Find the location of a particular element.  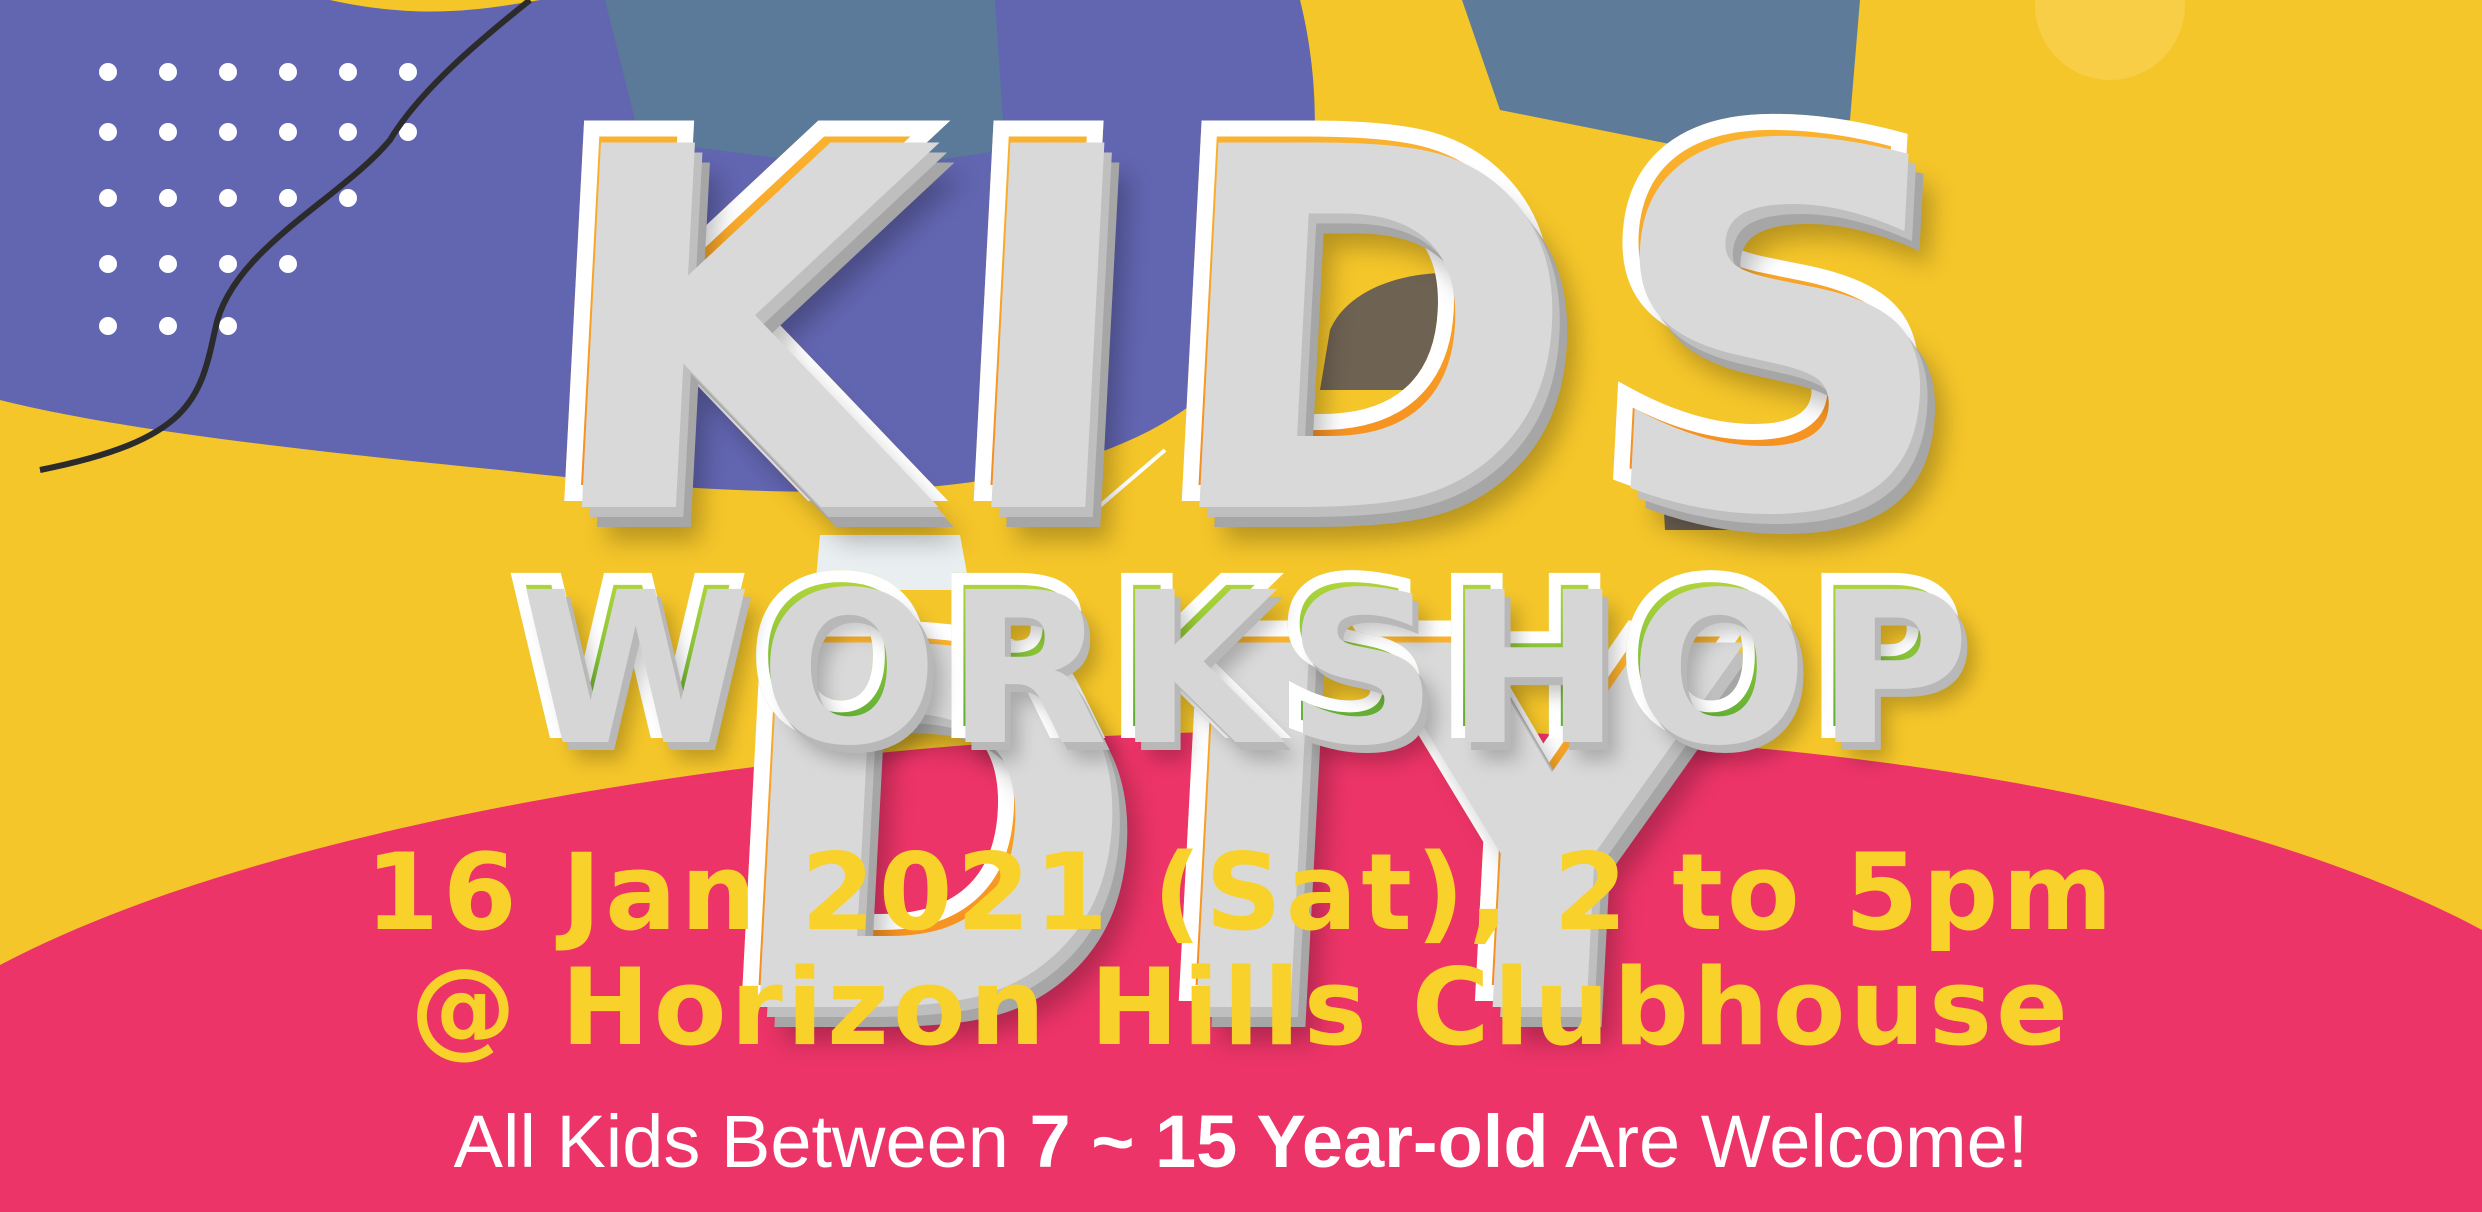

subtitle-text: WORKSHOP is located at coordinates (1238, 659).